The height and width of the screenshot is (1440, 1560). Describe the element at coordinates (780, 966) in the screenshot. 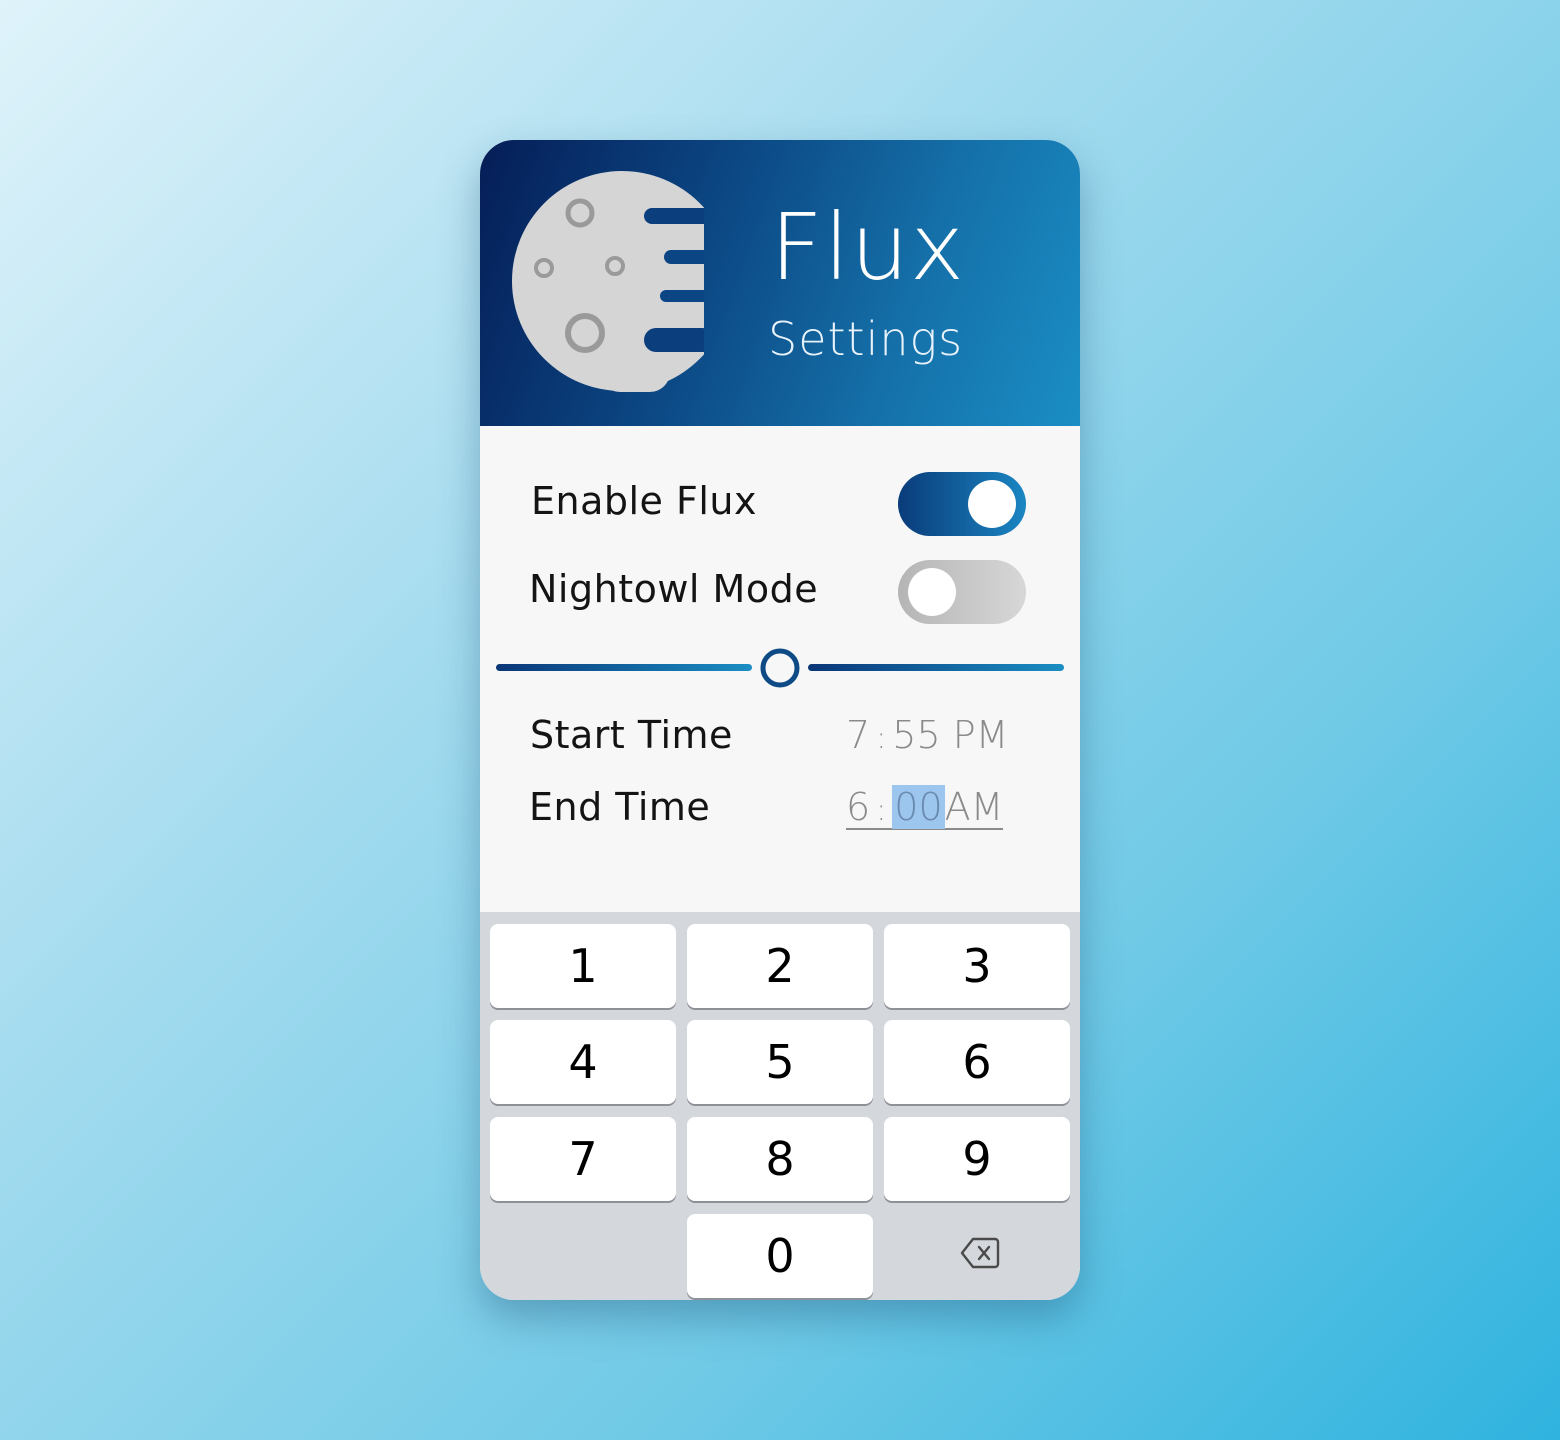

I see `key-2: 2` at that location.